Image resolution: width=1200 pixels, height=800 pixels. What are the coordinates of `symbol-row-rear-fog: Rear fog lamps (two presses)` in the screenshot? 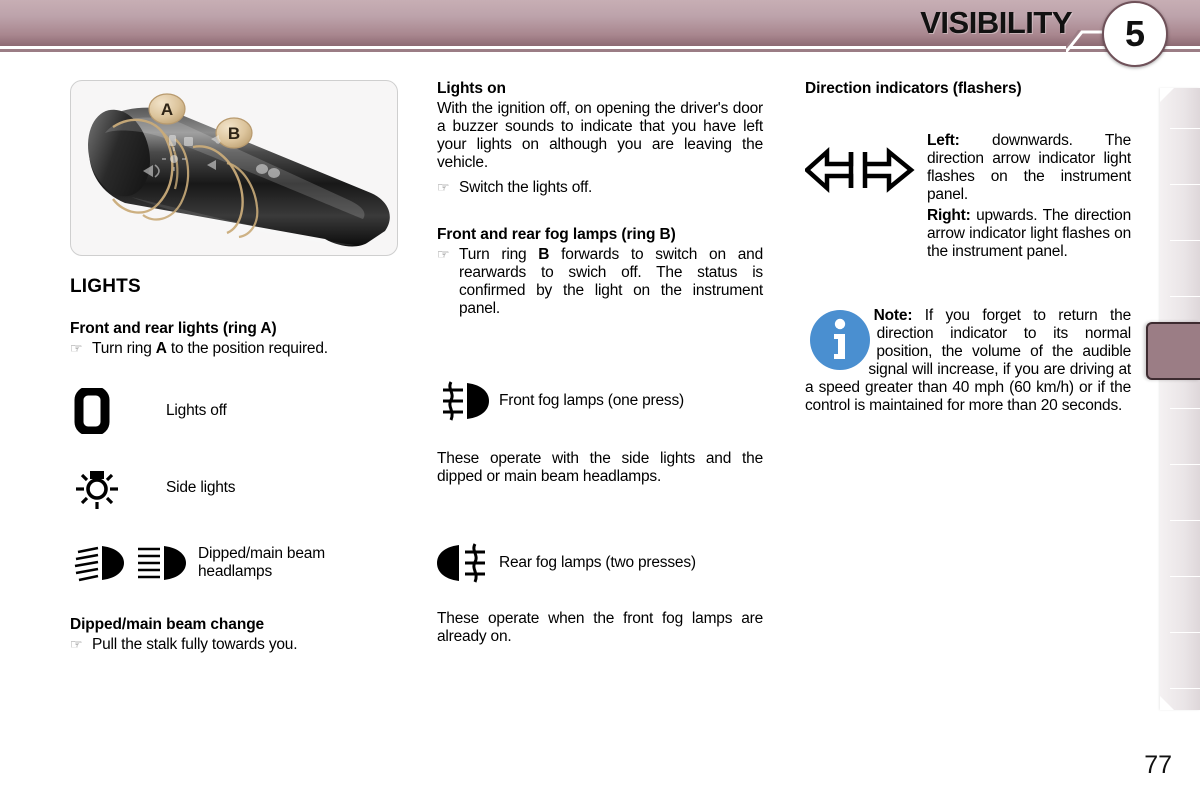 It's located at (600, 563).